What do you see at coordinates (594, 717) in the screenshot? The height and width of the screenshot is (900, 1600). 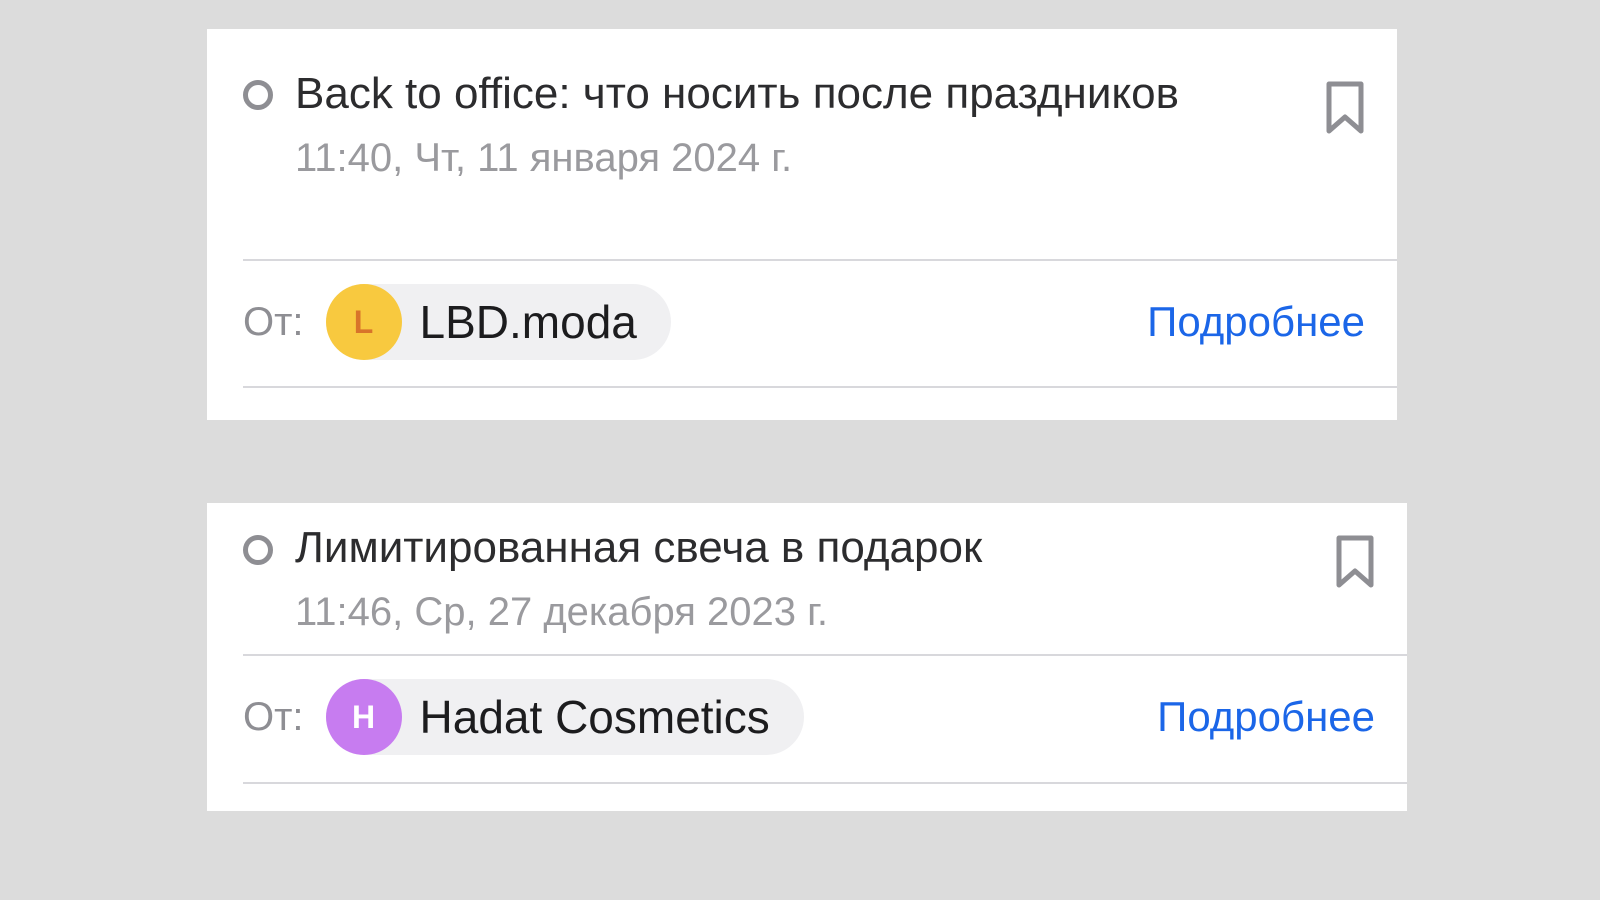 I see `sender-name: Hadat Cosmetics` at bounding box center [594, 717].